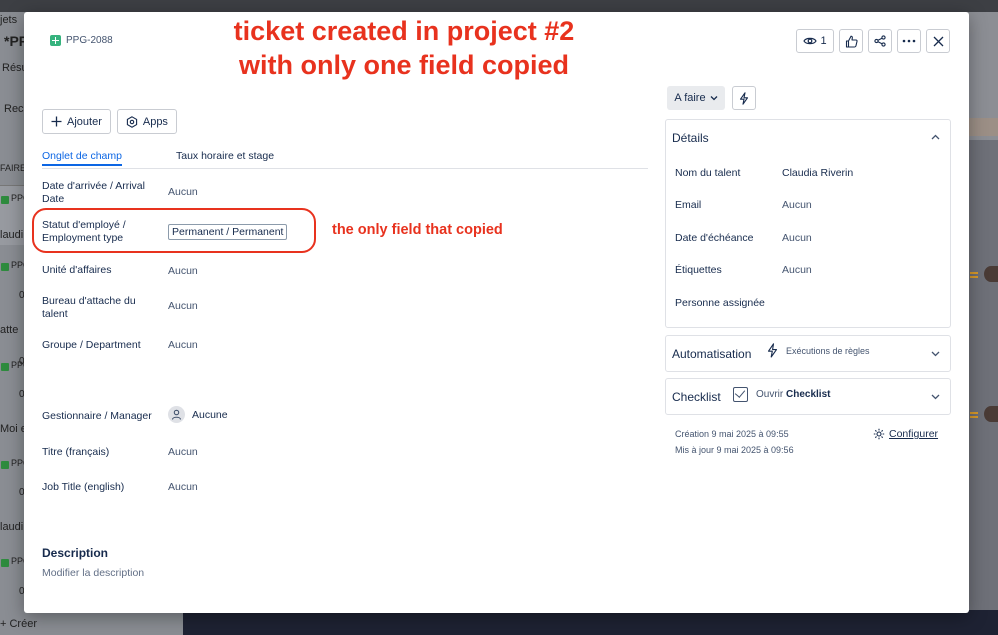 This screenshot has width=998, height=635. I want to click on due-date-label: Date d'échéance, so click(714, 238).